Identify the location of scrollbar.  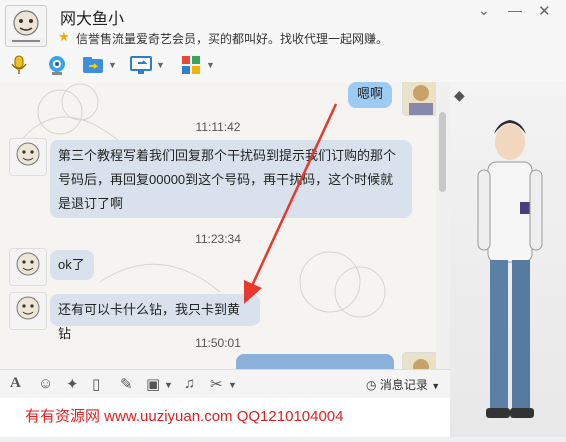
(443, 225).